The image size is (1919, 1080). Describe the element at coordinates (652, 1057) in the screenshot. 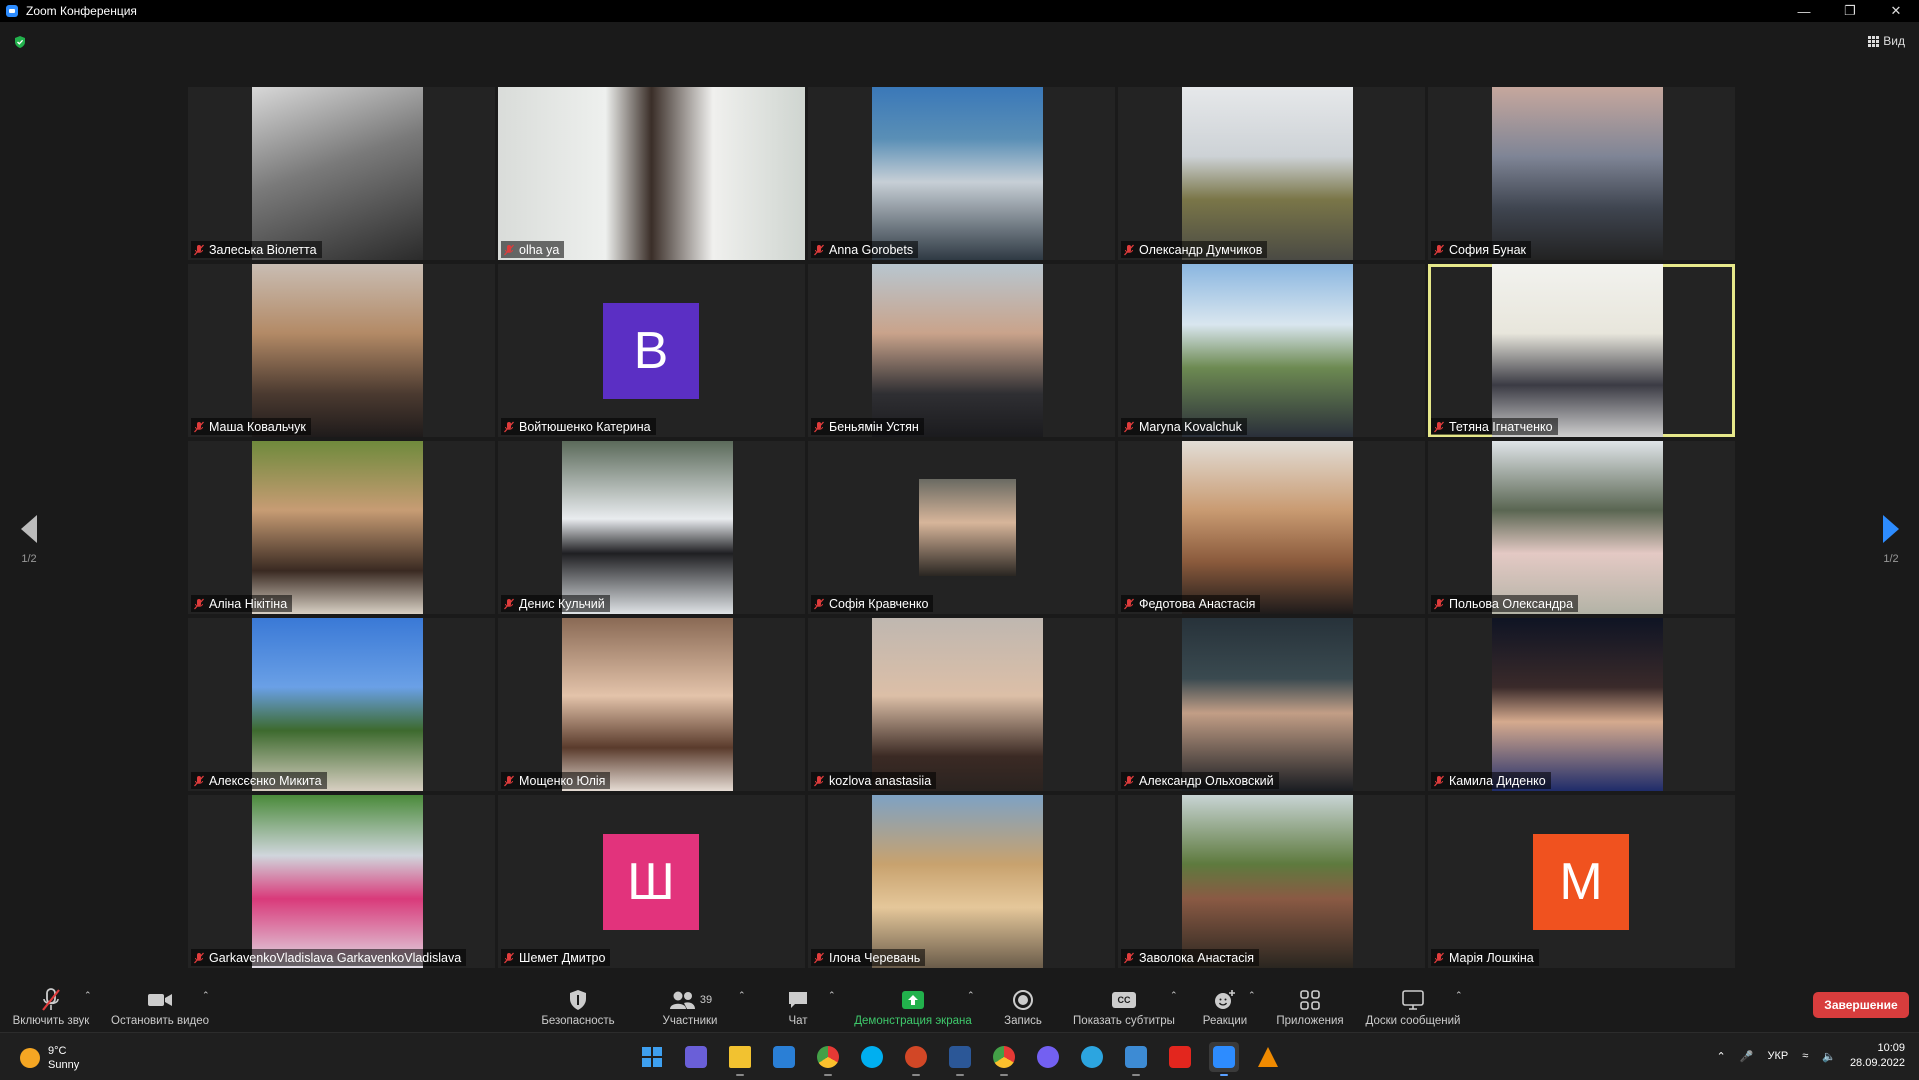

I see `start-button` at that location.